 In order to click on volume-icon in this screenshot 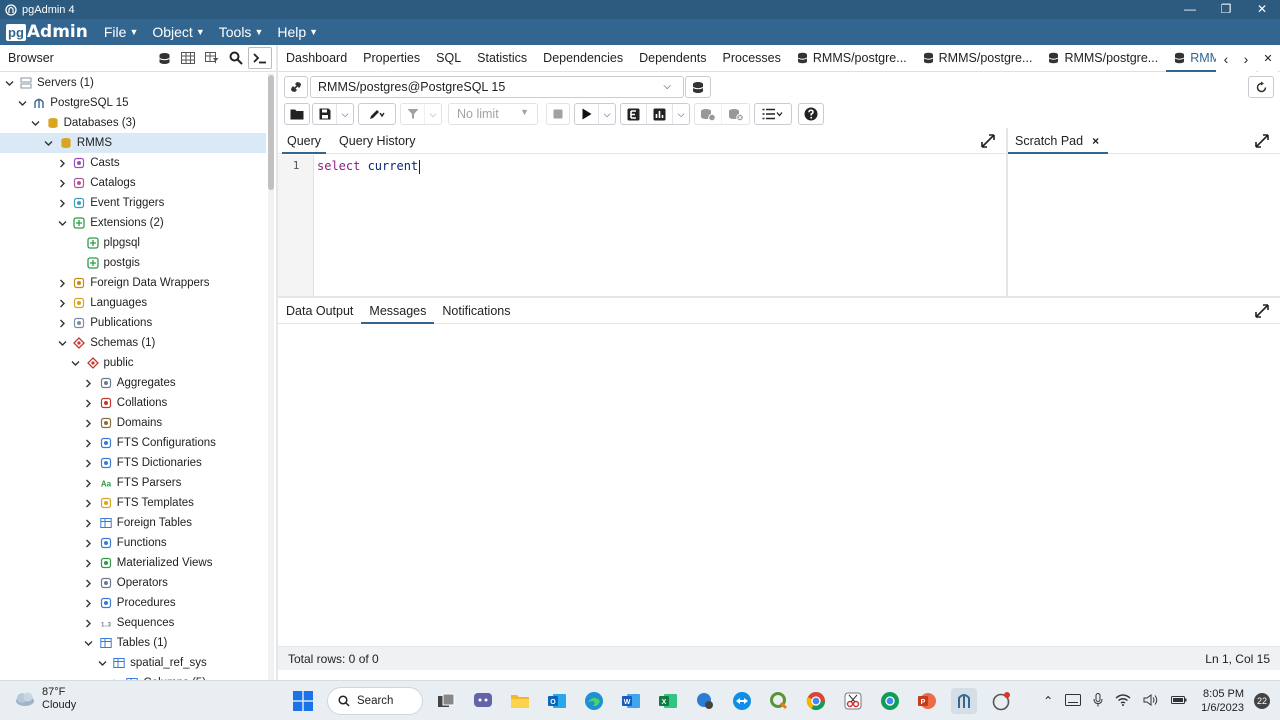, I will do `click(1151, 701)`.